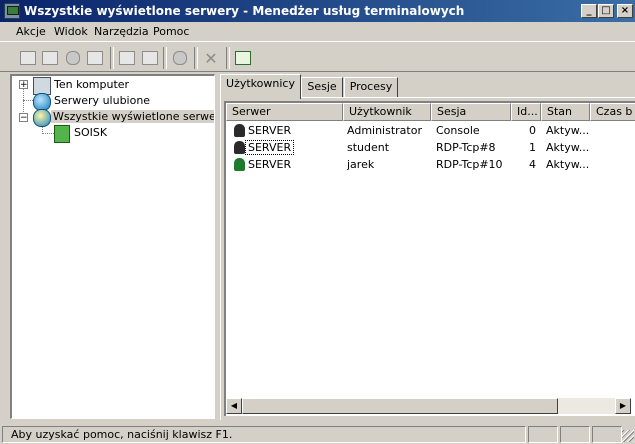 The height and width of the screenshot is (444, 635). I want to click on scrollbar-thumb, so click(400, 406).